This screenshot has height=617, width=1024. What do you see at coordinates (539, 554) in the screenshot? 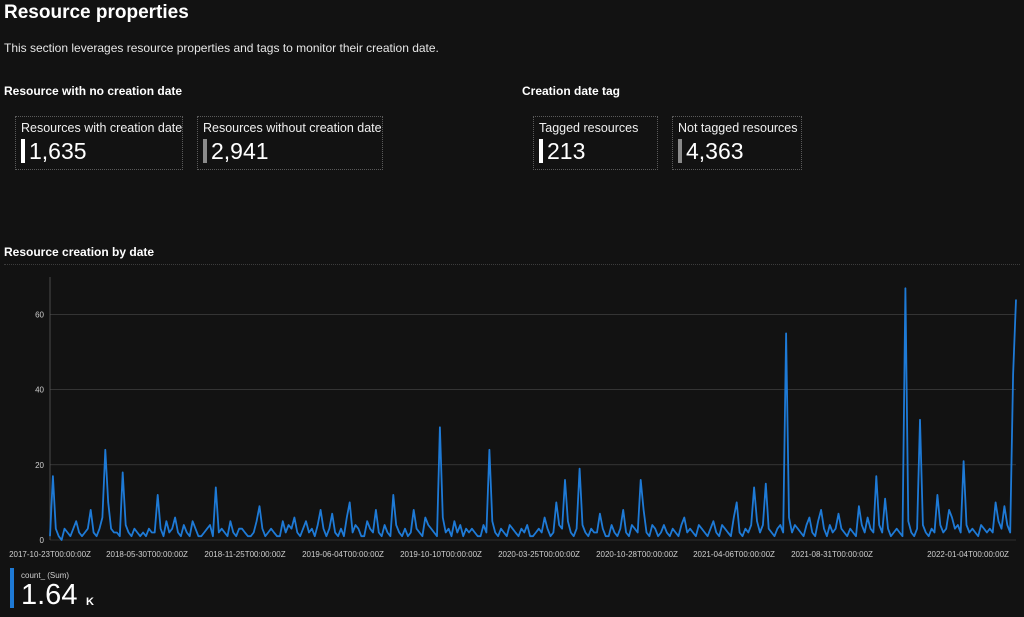
I see `x-tick-label: 2020-03-25T00:00:00Z` at bounding box center [539, 554].